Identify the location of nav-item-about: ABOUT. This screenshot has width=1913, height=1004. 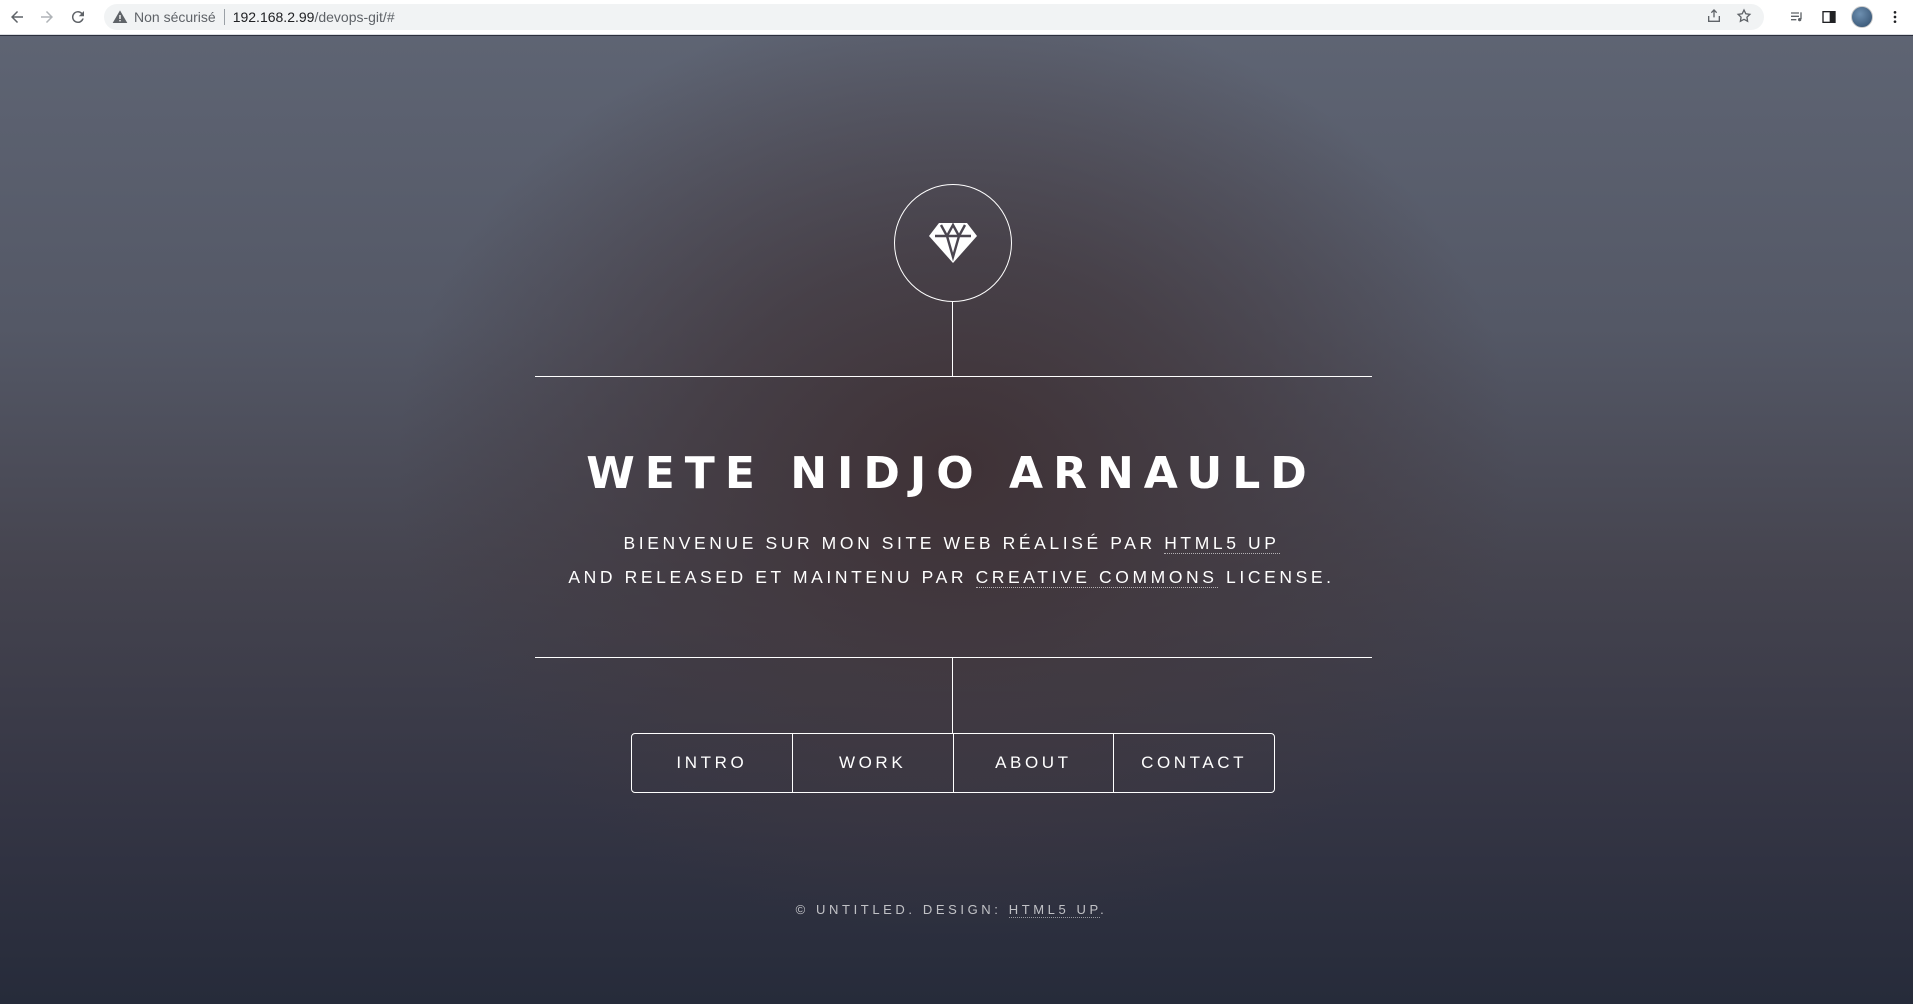
(1033, 763).